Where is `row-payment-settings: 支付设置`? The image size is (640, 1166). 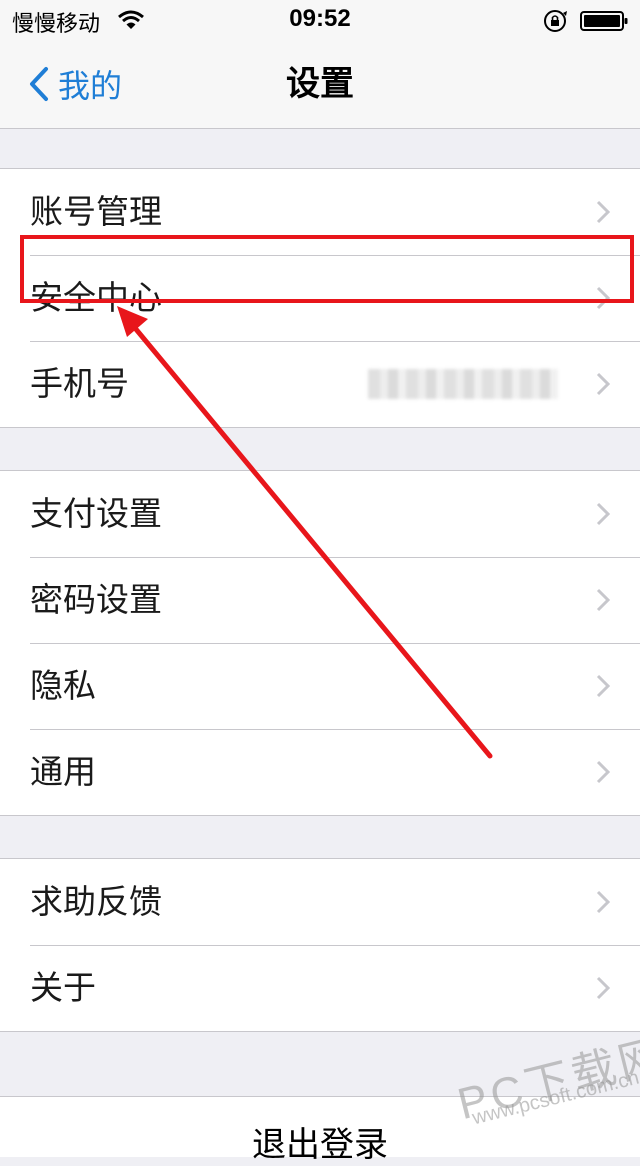
row-payment-settings: 支付设置 is located at coordinates (320, 514).